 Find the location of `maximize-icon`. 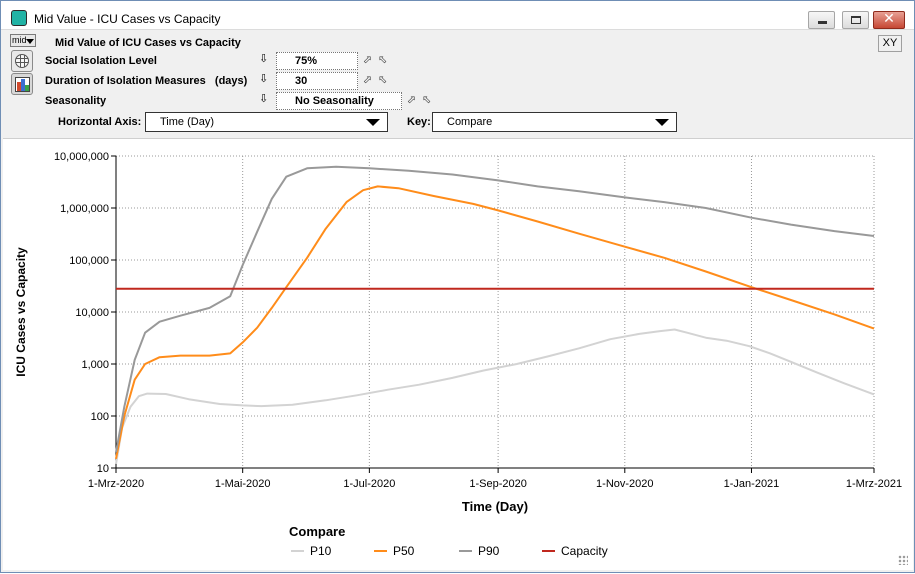

maximize-icon is located at coordinates (856, 20).